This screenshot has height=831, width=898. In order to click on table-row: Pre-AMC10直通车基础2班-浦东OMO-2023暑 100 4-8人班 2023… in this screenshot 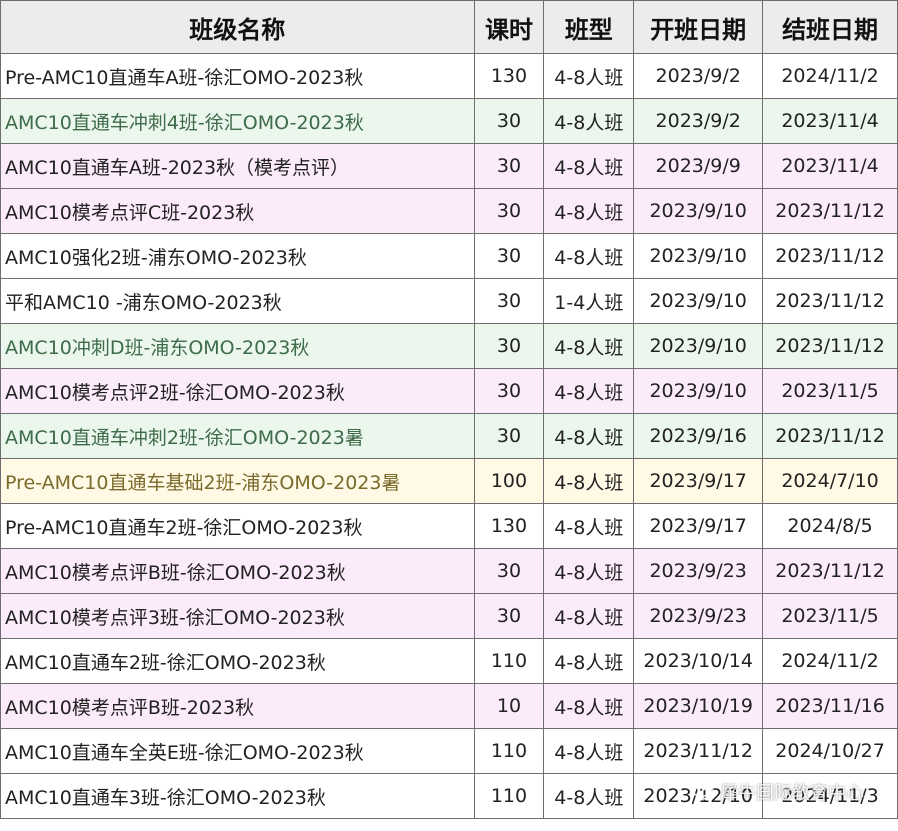, I will do `click(449, 481)`.